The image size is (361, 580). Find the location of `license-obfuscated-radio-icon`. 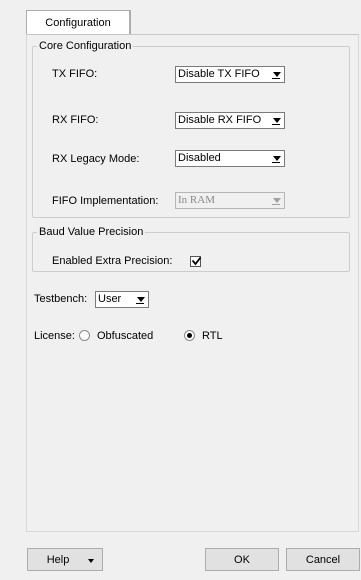

license-obfuscated-radio-icon is located at coordinates (84, 335).